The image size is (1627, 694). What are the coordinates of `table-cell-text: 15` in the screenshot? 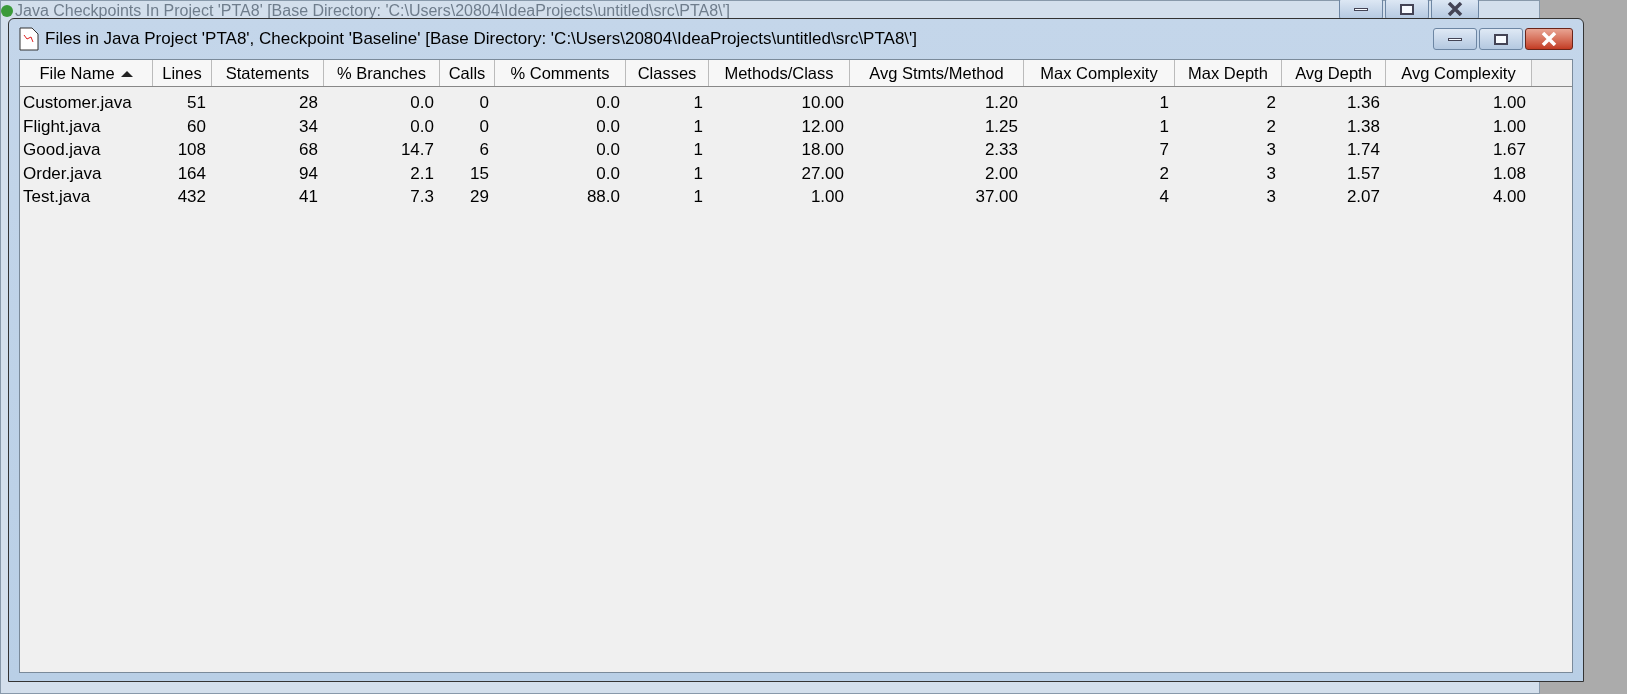 It's located at (479, 173).